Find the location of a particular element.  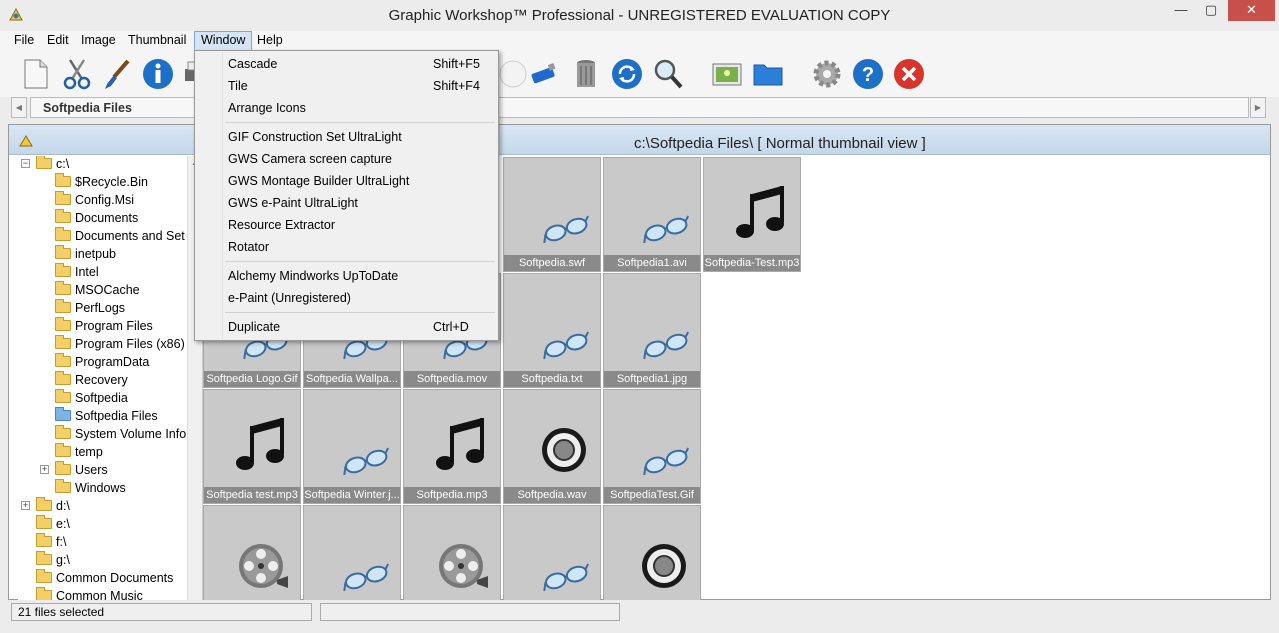

thumbnail-item: Softpedia-Test.mp3 is located at coordinates (752, 214).